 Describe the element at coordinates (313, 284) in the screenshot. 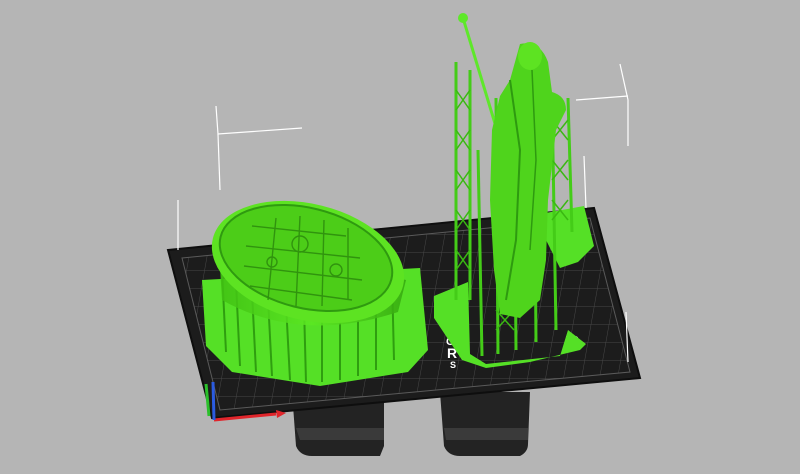

I see `base-object` at that location.